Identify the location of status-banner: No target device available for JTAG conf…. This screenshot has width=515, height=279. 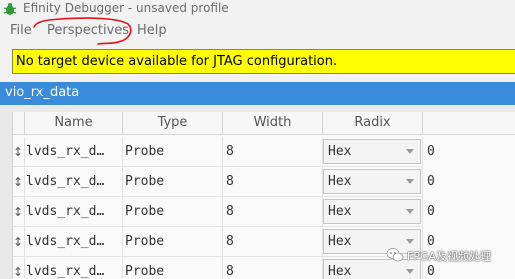
(263, 61).